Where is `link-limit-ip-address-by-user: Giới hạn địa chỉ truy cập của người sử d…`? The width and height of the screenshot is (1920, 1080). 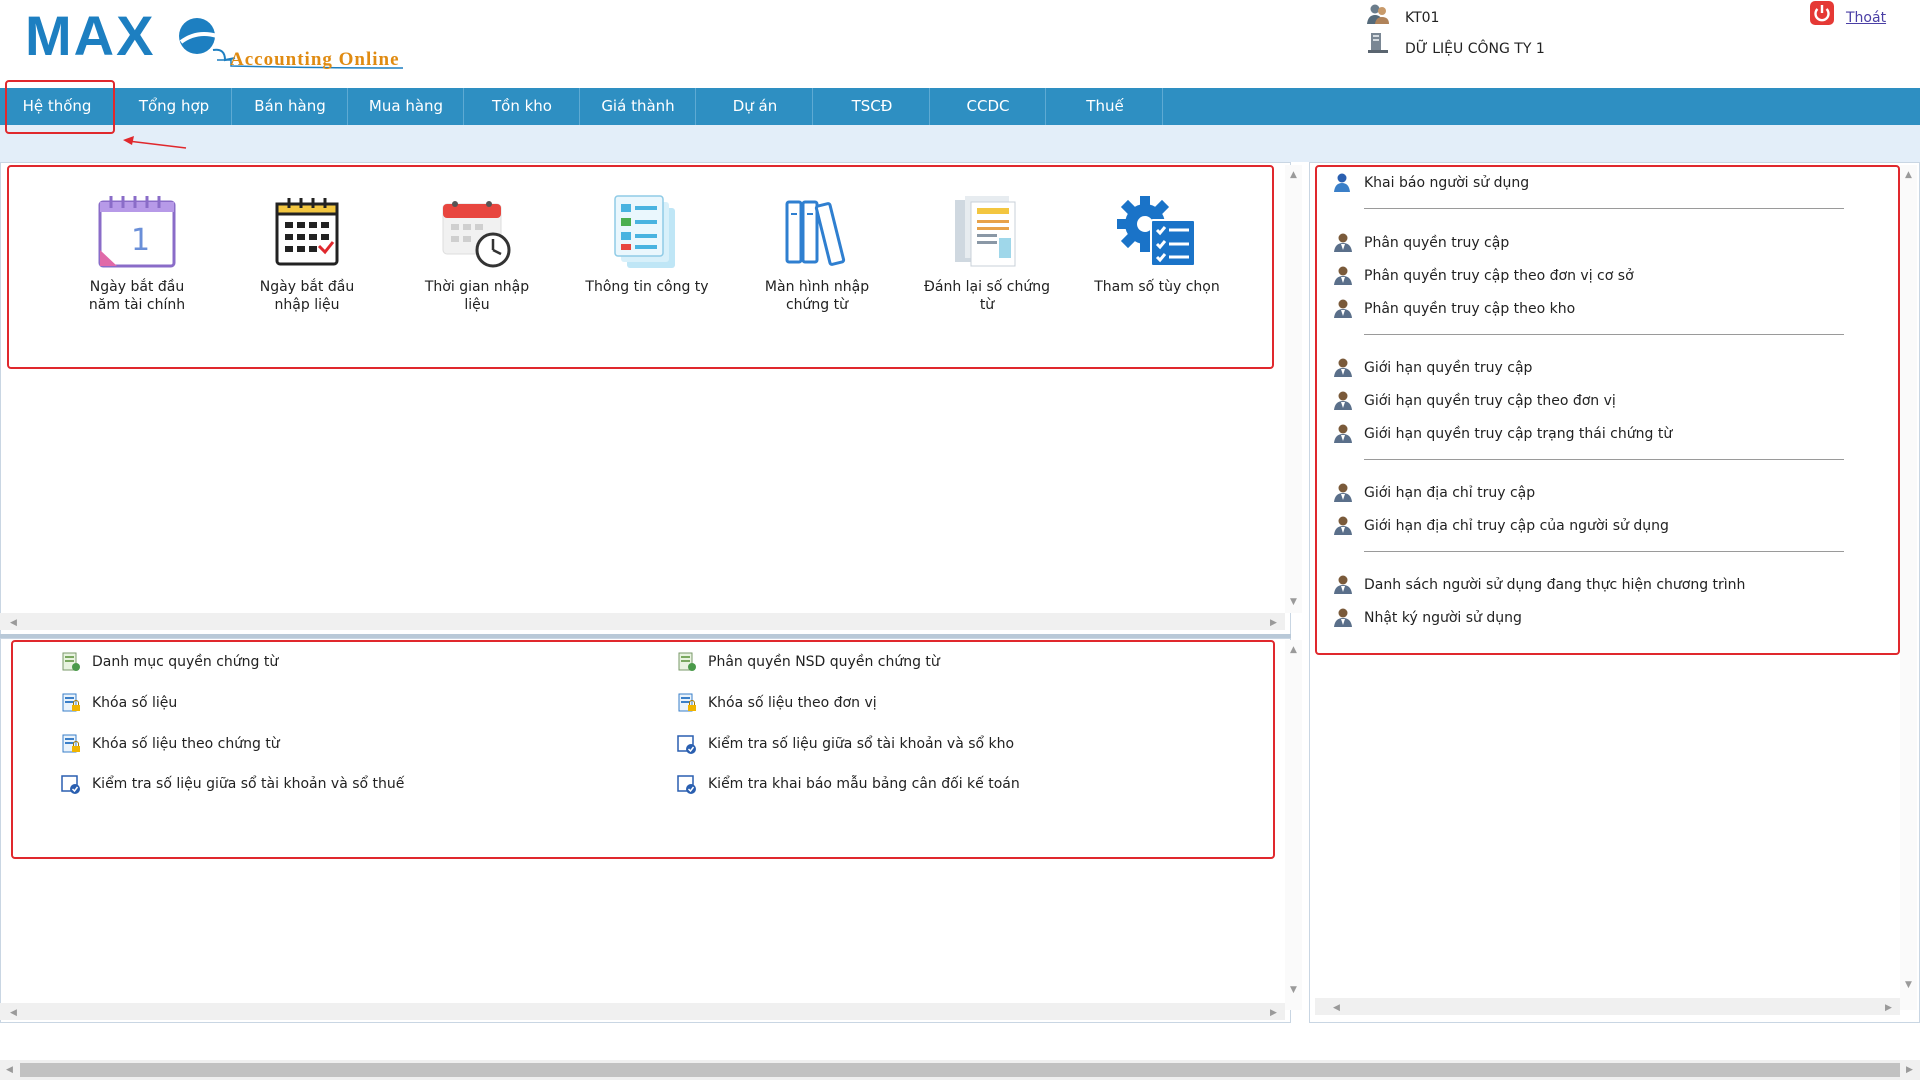
link-limit-ip-address-by-user: Giới hạn địa chỉ truy cập của người sử d… is located at coordinates (1500, 526).